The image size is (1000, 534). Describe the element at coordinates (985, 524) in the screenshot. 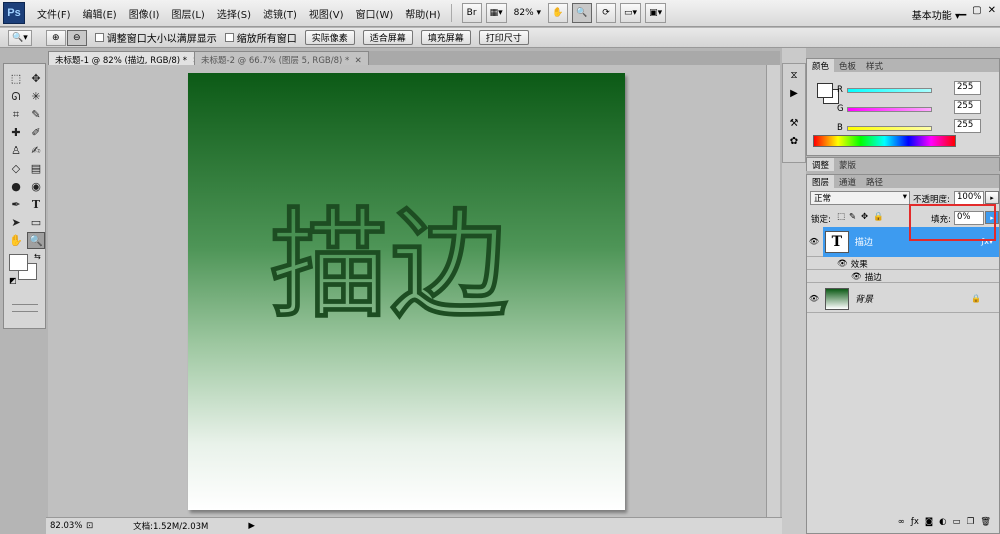

I see `delete-layer-icon: 🗑` at that location.